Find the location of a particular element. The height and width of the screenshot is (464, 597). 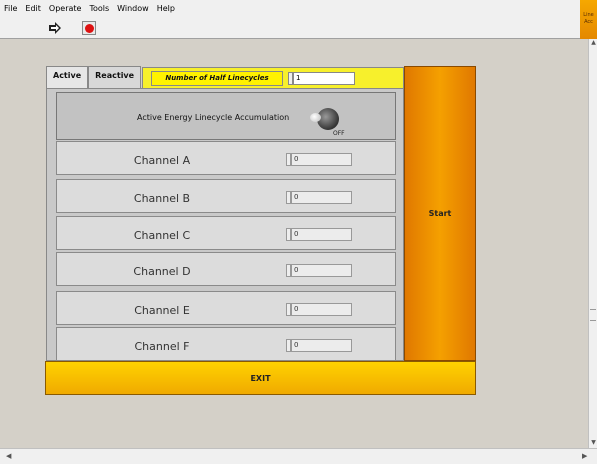

tab-bar: Active Reactive is located at coordinates (94, 77).